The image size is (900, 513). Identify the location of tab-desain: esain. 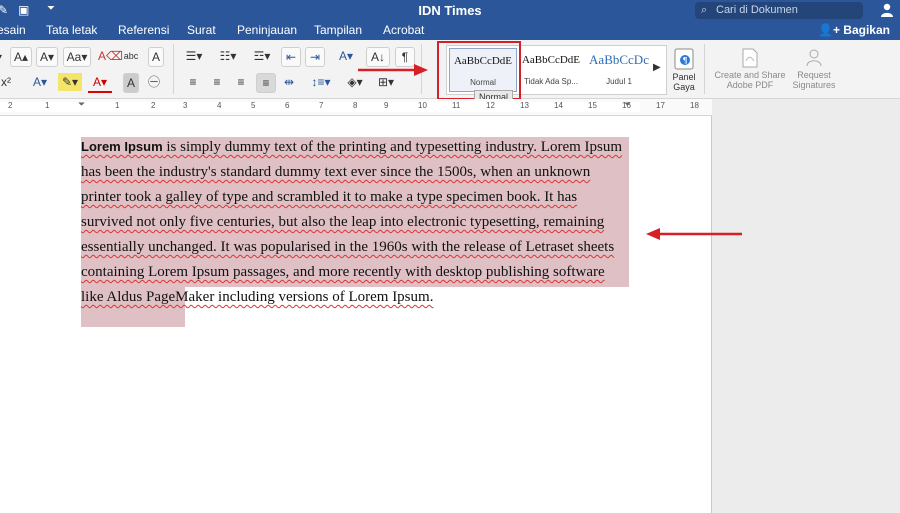
(13, 30).